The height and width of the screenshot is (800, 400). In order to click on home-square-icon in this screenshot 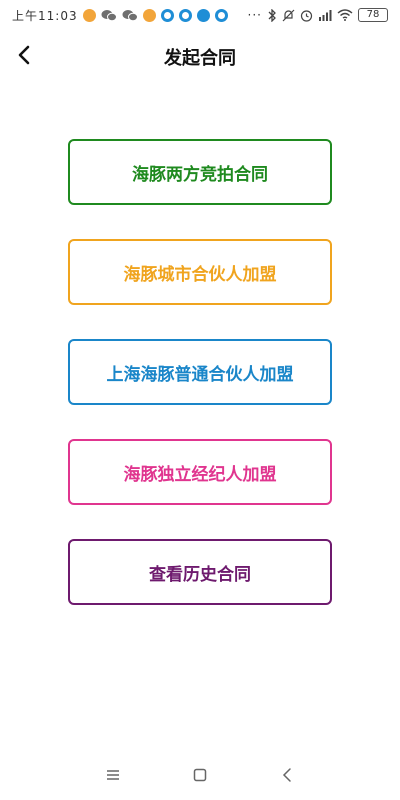, I will do `click(200, 775)`.